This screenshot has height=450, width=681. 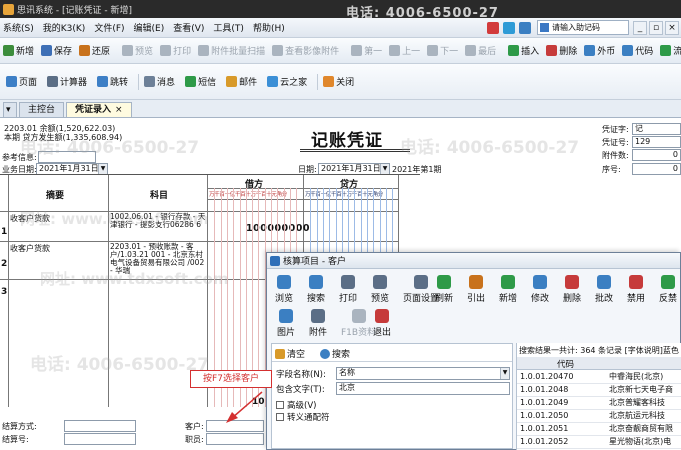 What do you see at coordinates (308, 418) in the screenshot?
I see `escape-label: 转义通配符` at bounding box center [308, 418].